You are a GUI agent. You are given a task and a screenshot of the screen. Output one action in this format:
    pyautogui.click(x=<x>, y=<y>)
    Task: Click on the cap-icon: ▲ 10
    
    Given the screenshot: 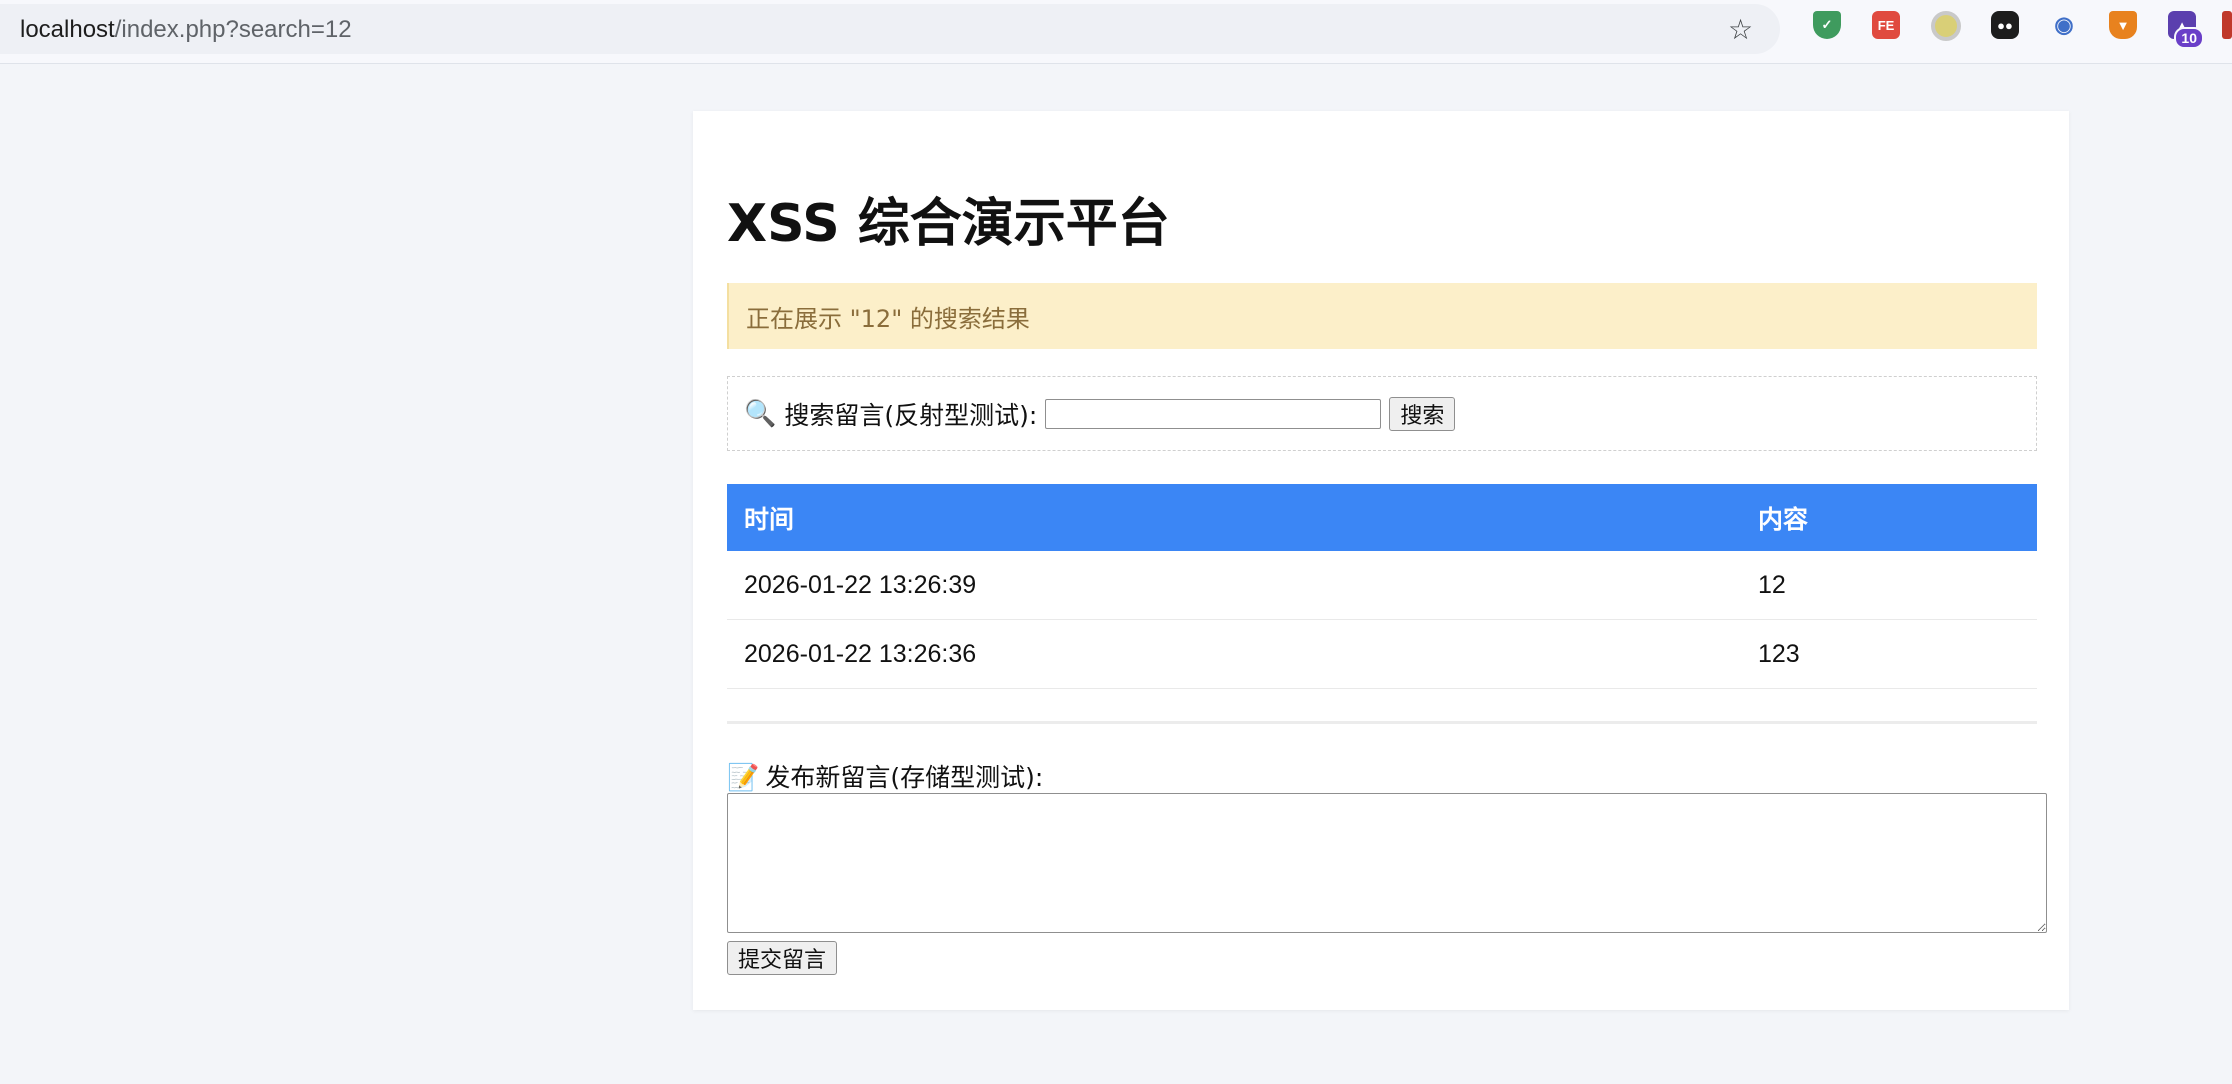 What is the action you would take?
    pyautogui.click(x=2186, y=30)
    